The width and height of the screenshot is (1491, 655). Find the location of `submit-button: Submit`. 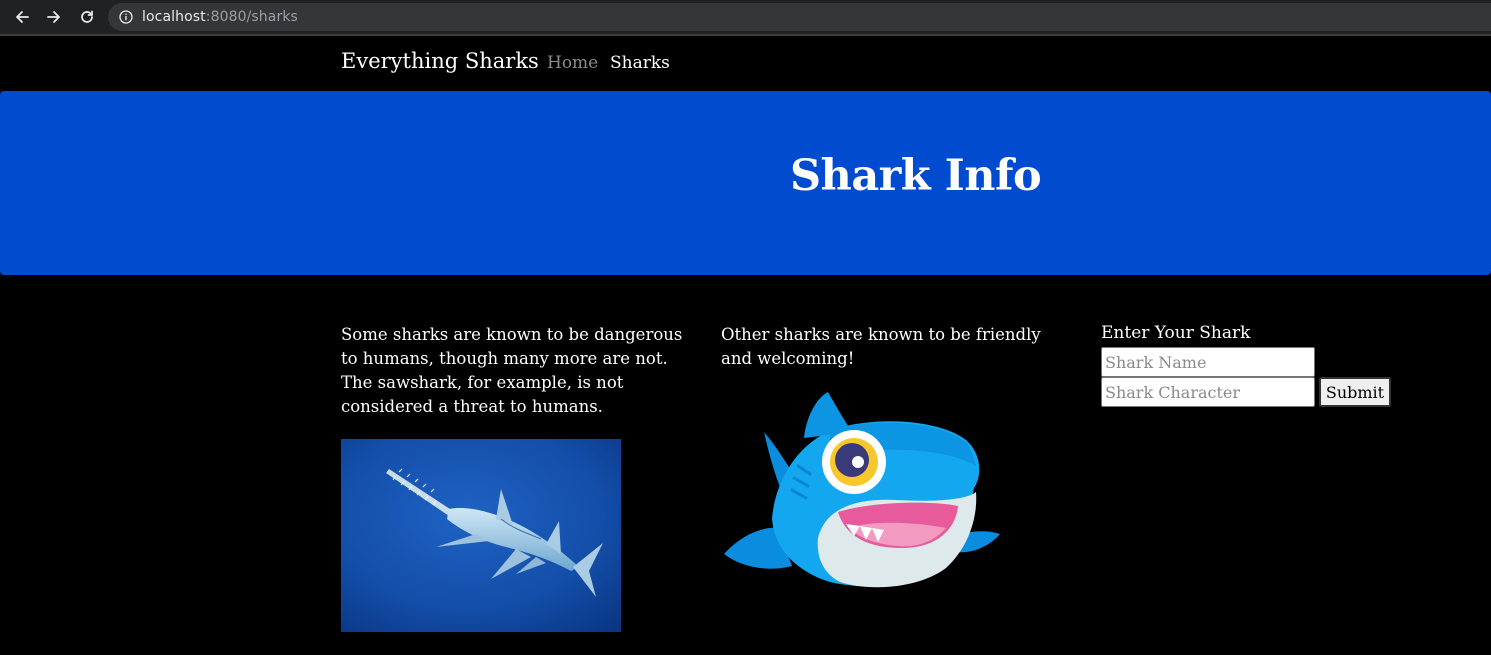

submit-button: Submit is located at coordinates (1355, 392).